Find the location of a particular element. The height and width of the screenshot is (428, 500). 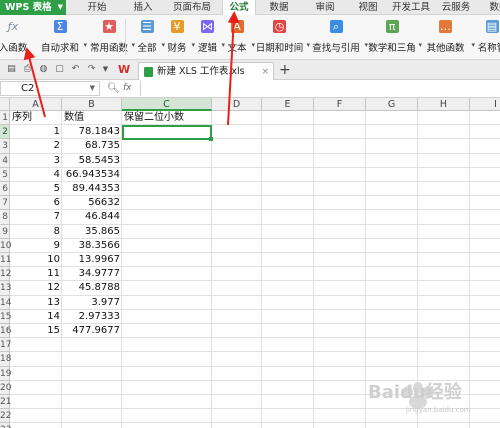

select-all-corner is located at coordinates (5, 104).